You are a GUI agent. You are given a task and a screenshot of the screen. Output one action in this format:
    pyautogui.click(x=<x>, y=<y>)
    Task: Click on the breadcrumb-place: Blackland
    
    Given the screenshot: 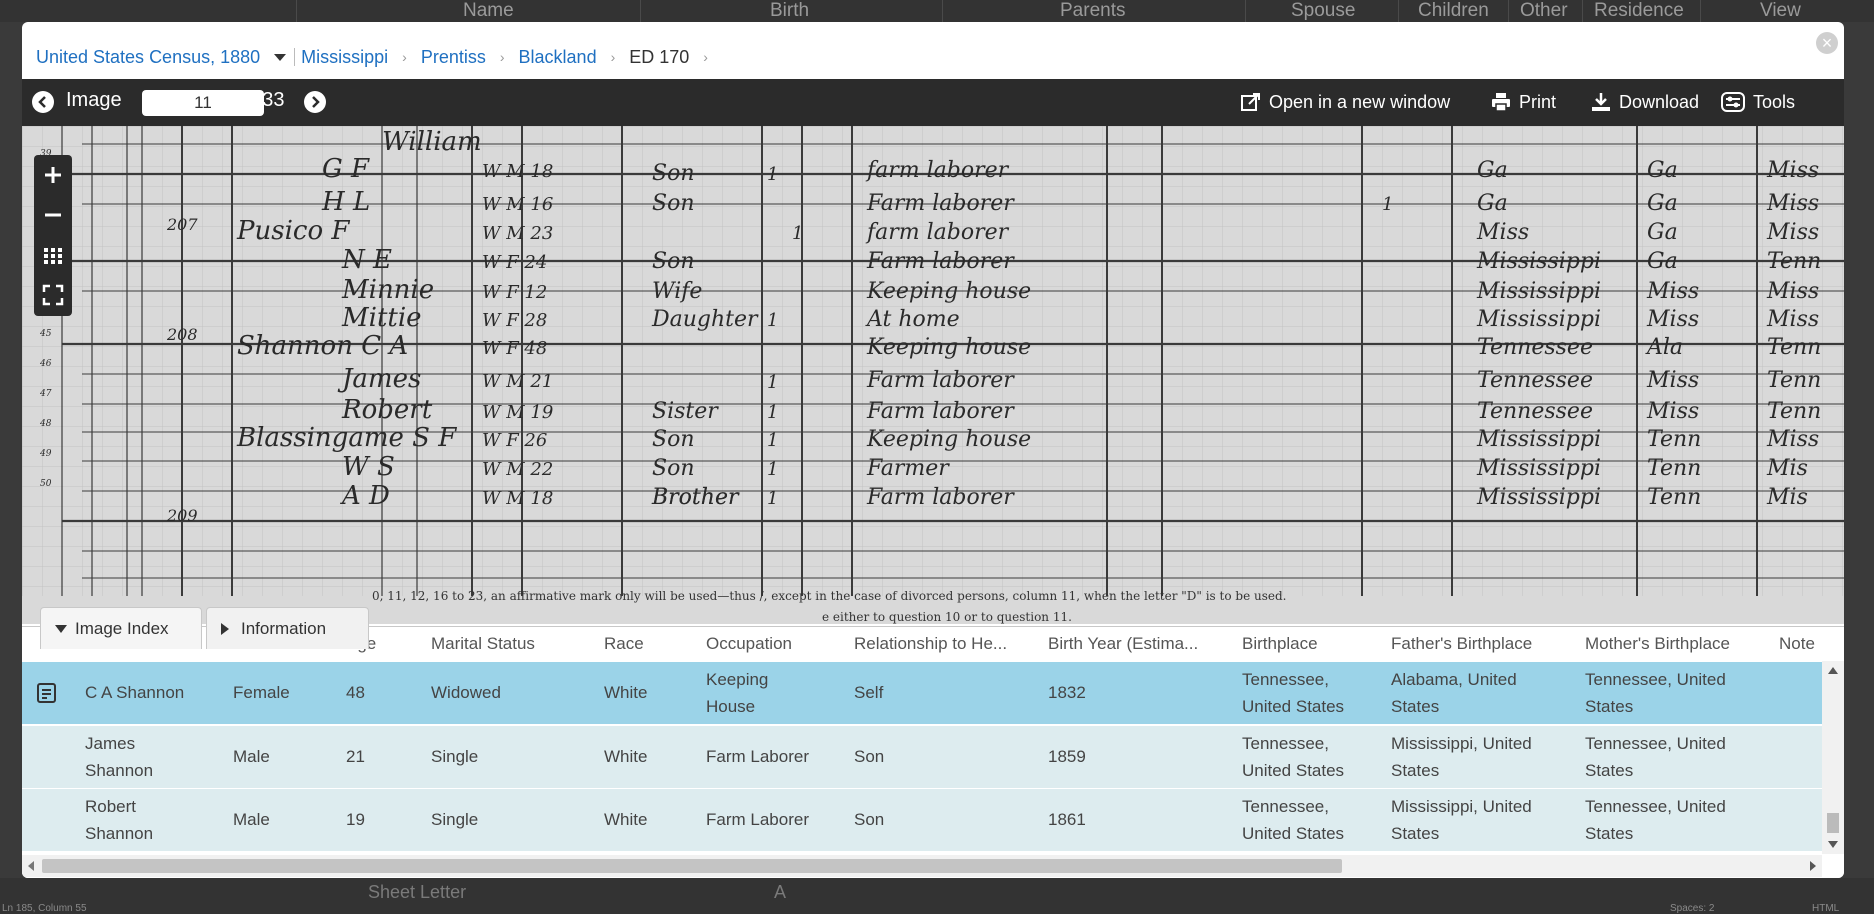 What is the action you would take?
    pyautogui.click(x=558, y=57)
    